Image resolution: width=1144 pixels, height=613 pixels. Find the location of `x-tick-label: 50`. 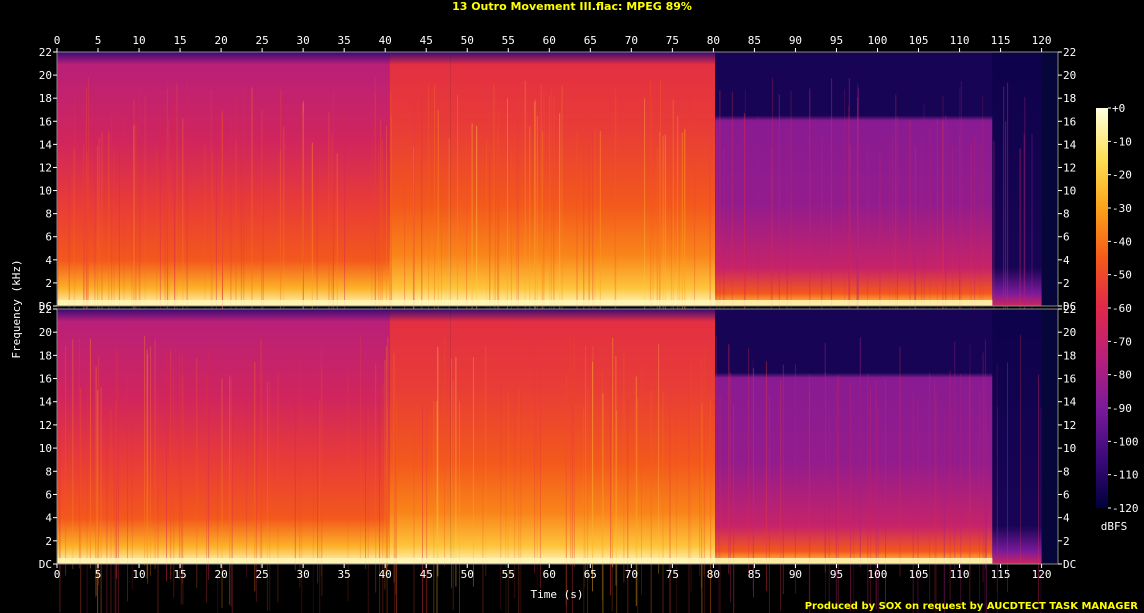

x-tick-label: 50 is located at coordinates (467, 574).